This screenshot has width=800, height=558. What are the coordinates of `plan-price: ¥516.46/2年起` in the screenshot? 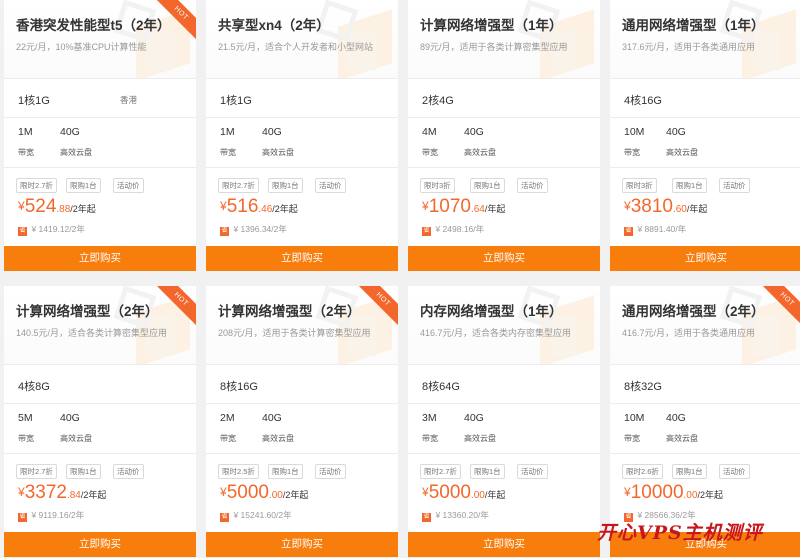 It's located at (259, 207).